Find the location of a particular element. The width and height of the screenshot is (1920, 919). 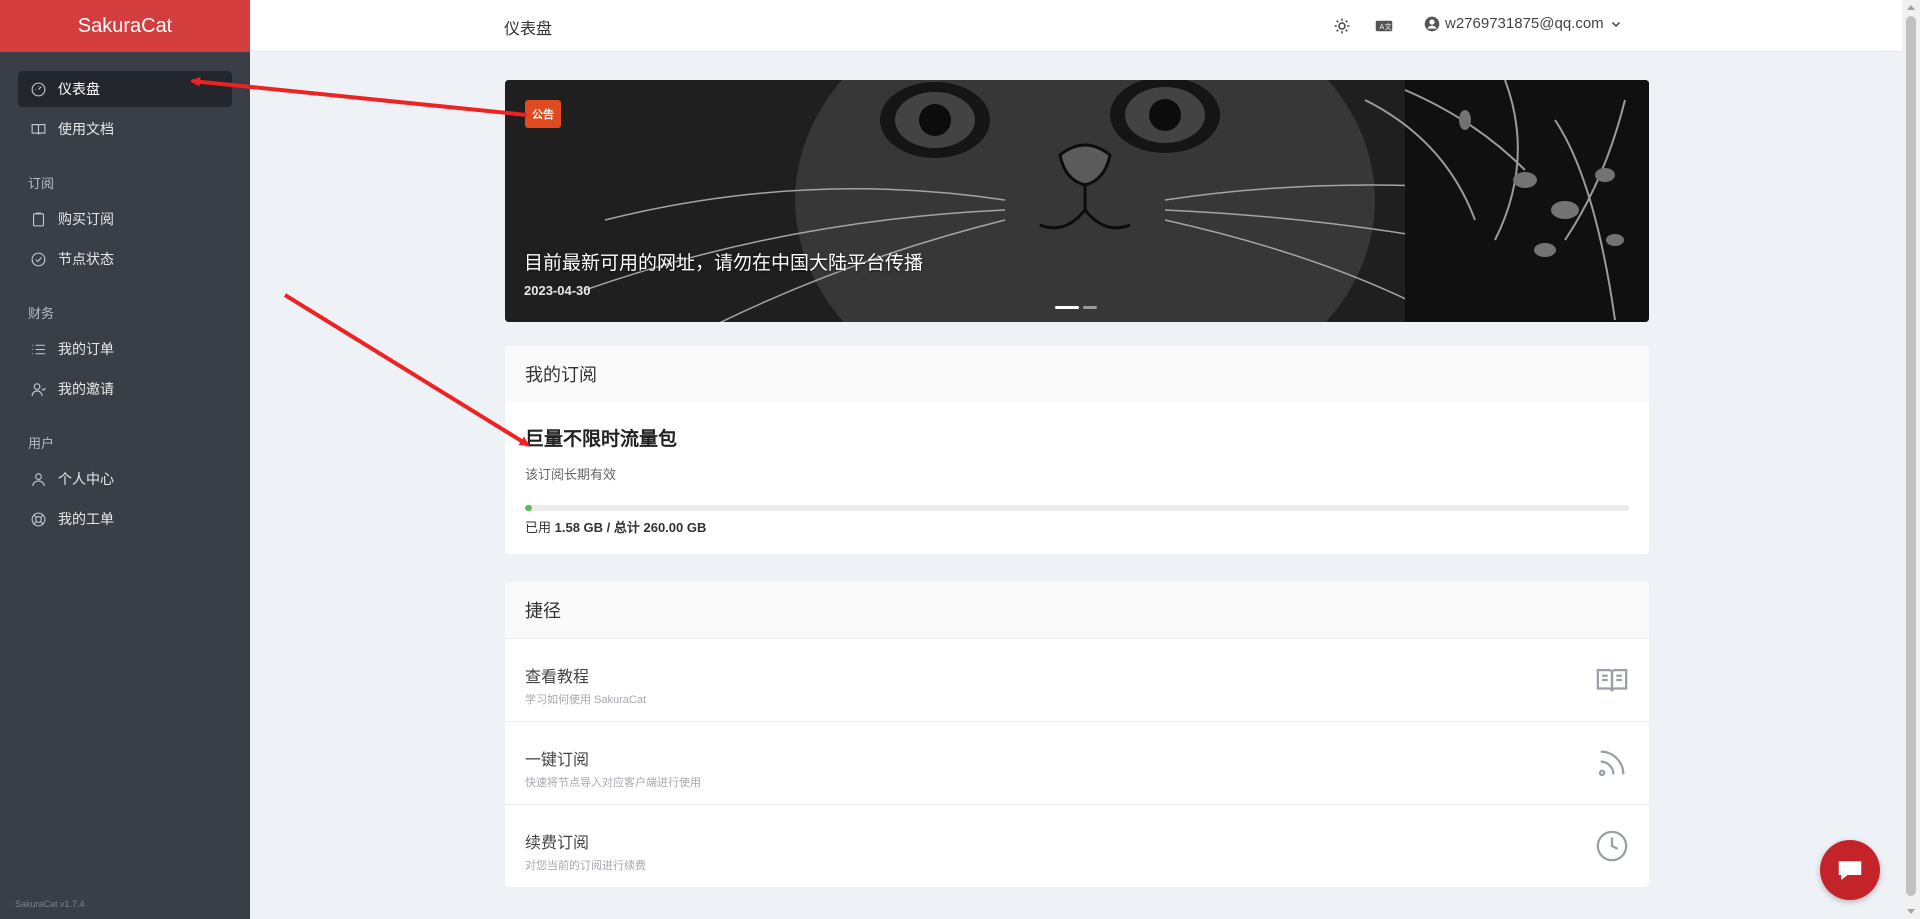

announcement-badge: 公告 is located at coordinates (543, 114).